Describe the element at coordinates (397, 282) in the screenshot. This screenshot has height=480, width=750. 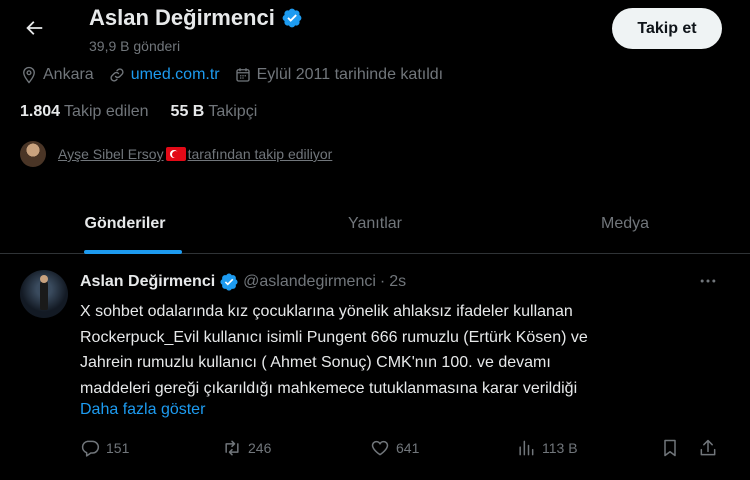
I see `tweet-timestamp: 2s` at that location.